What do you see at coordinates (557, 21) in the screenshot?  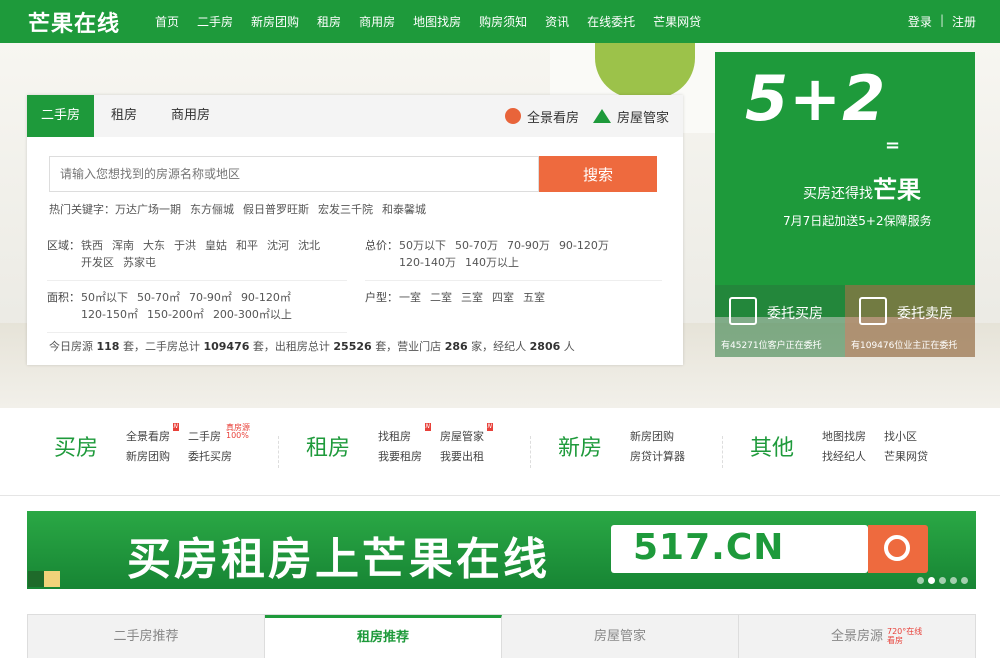 I see `nav-news: 资讯` at bounding box center [557, 21].